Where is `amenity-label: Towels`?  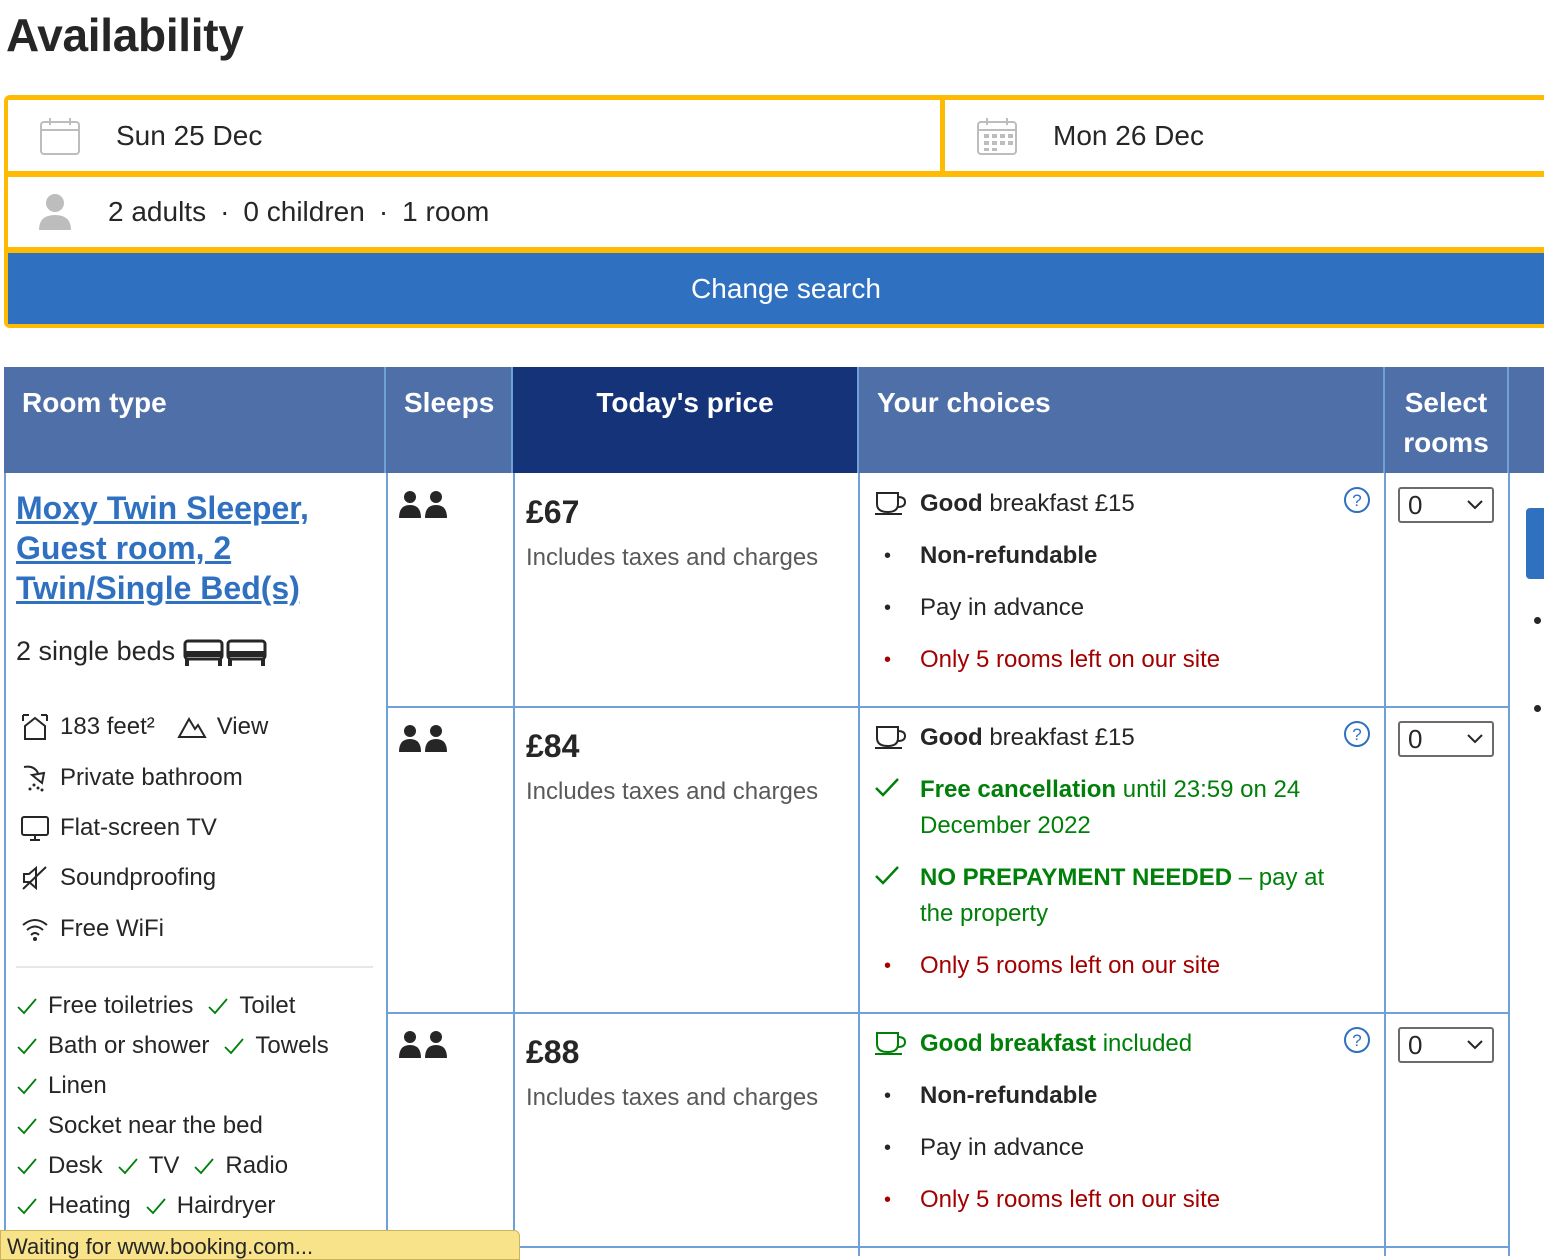 amenity-label: Towels is located at coordinates (292, 1045).